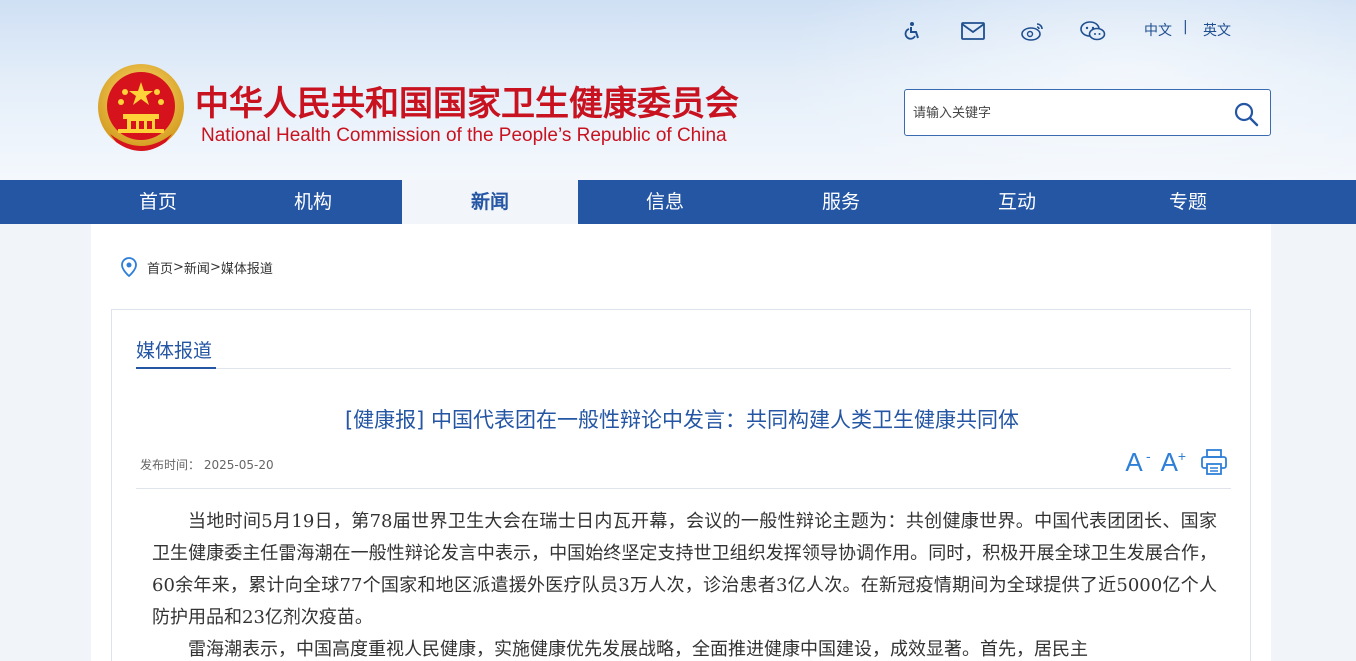  Describe the element at coordinates (1134, 462) in the screenshot. I see `font-decrease-label: A` at that location.